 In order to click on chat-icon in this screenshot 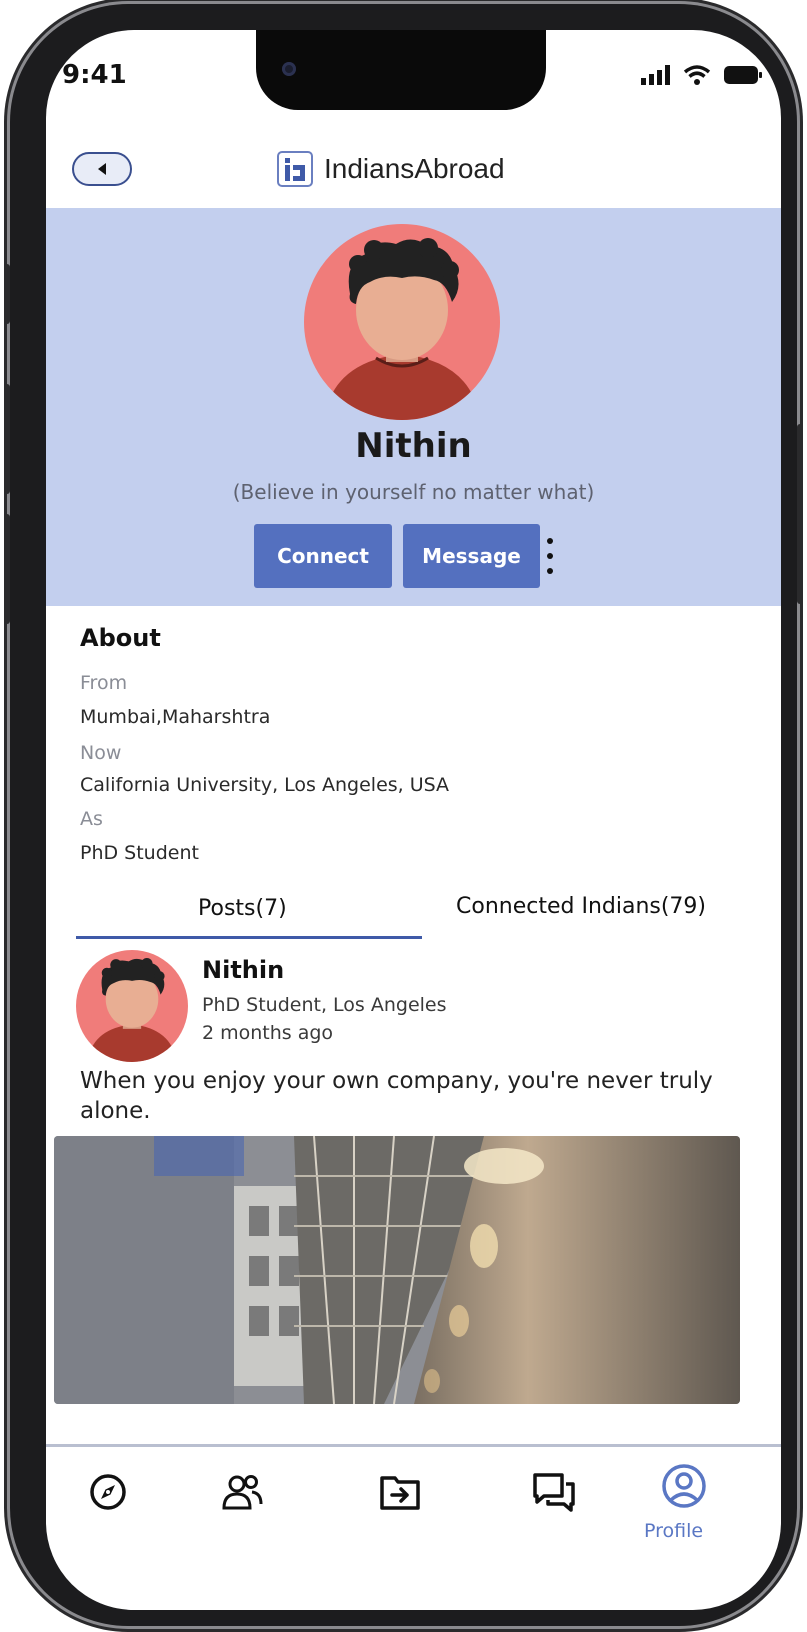, I will do `click(554, 1492)`.